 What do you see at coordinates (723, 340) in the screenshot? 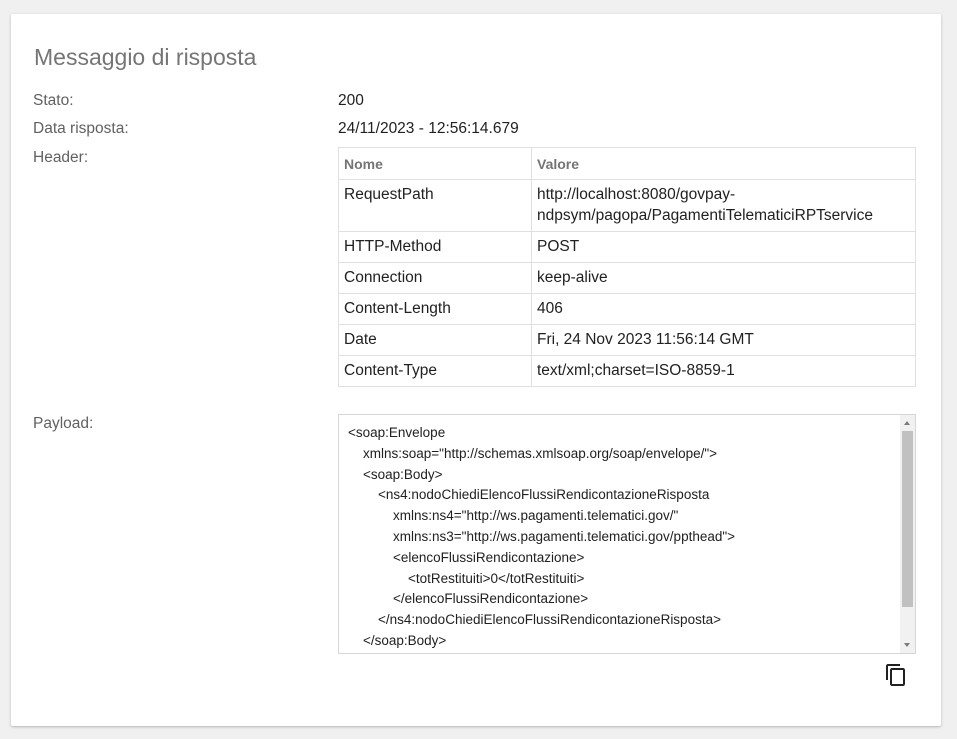
I see `header-value: Fri, 24 Nov 2023 11:56:14 GMT` at bounding box center [723, 340].